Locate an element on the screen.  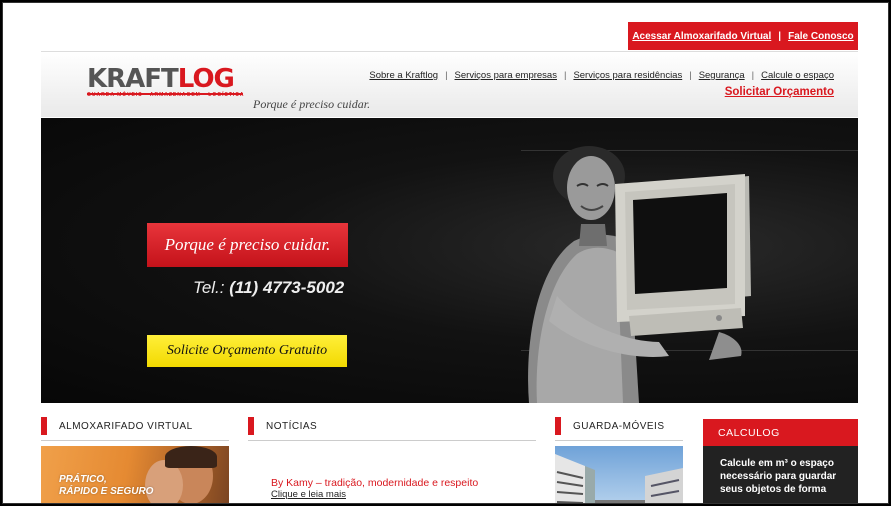
hero-phone-number: (11) 4773-5002 is located at coordinates (287, 287).